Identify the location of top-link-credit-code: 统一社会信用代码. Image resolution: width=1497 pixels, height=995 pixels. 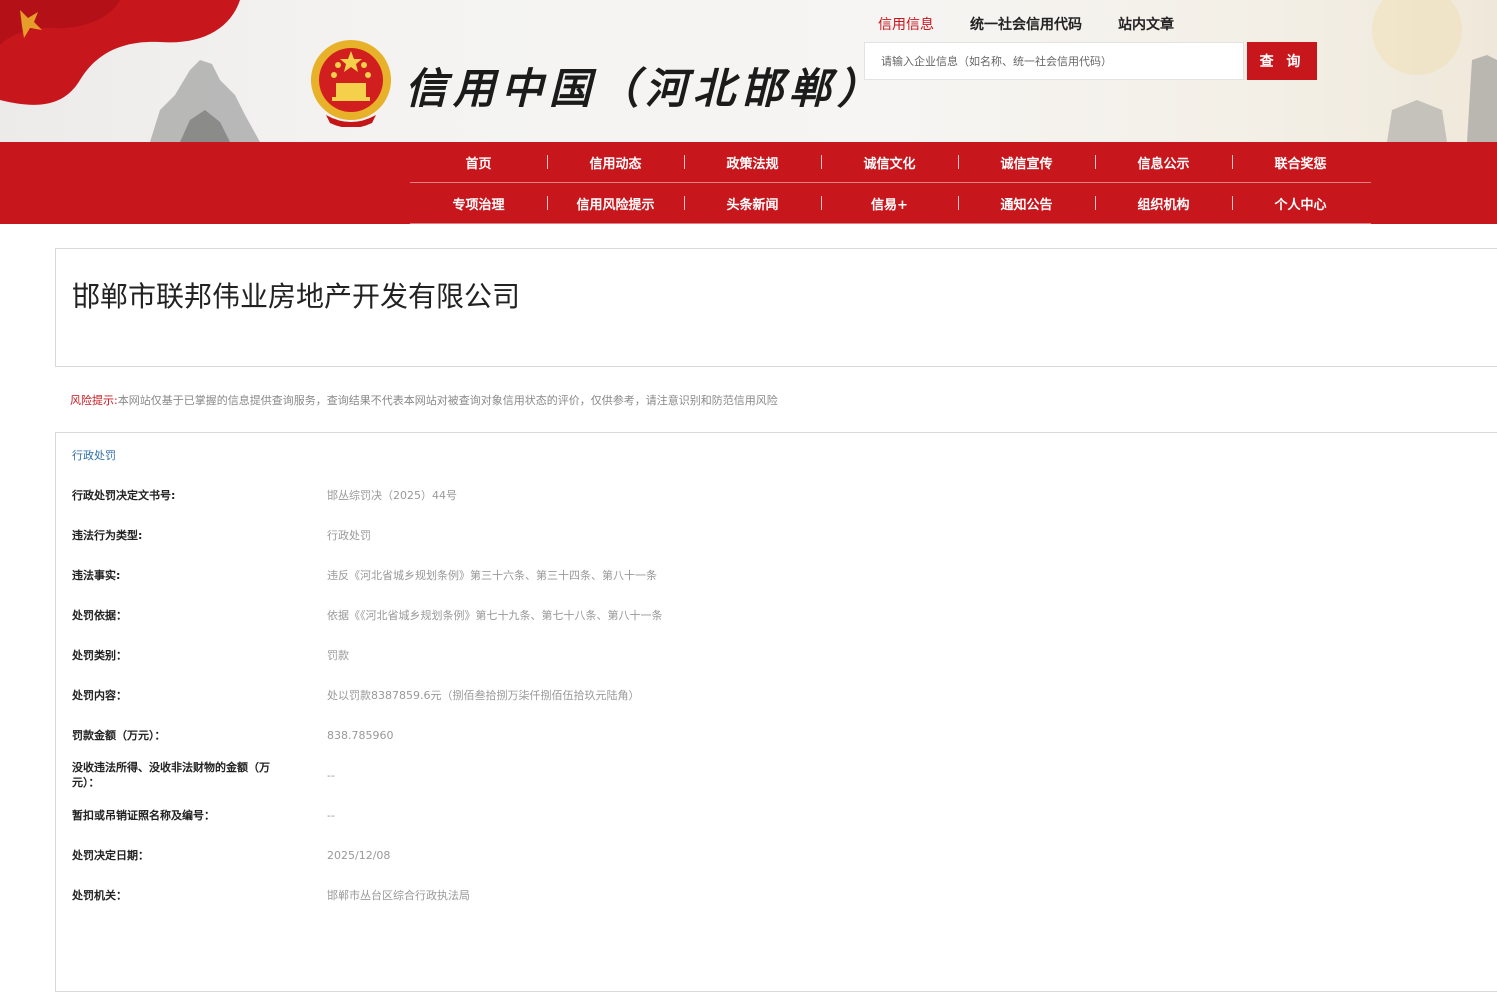
(1026, 24).